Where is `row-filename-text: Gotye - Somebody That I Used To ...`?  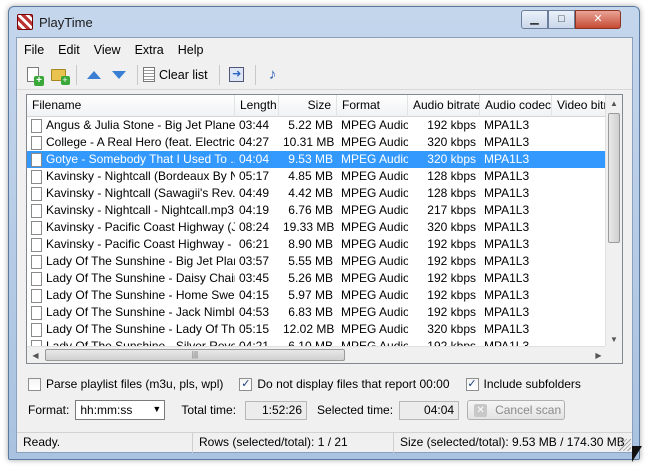 row-filename-text: Gotye - Somebody That I Used To ... is located at coordinates (140, 159).